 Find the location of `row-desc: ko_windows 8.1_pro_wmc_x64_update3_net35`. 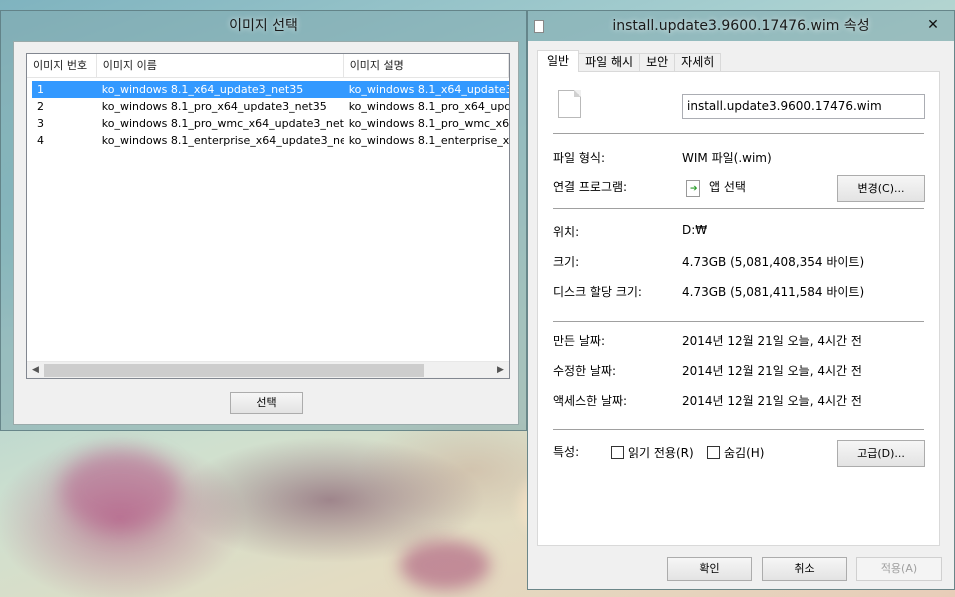

row-desc: ko_windows 8.1_pro_wmc_x64_update3_net35 is located at coordinates (428, 123).